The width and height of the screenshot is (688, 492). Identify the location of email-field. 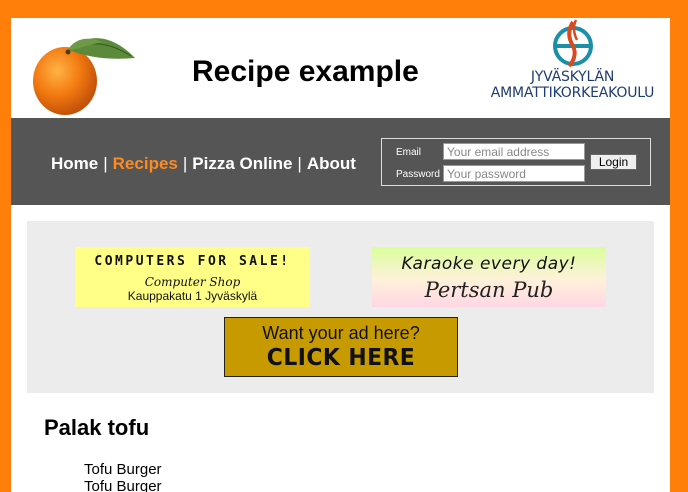
(514, 151).